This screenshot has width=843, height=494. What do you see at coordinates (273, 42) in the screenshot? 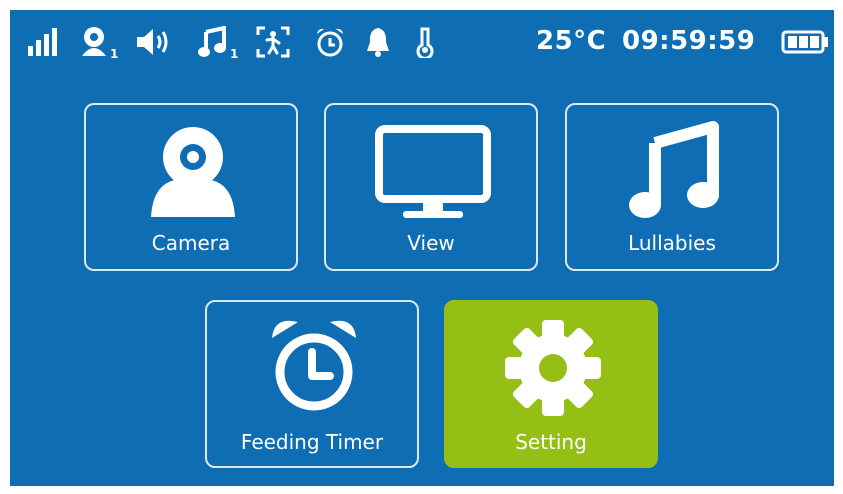
I see `motion-detection-icon` at bounding box center [273, 42].